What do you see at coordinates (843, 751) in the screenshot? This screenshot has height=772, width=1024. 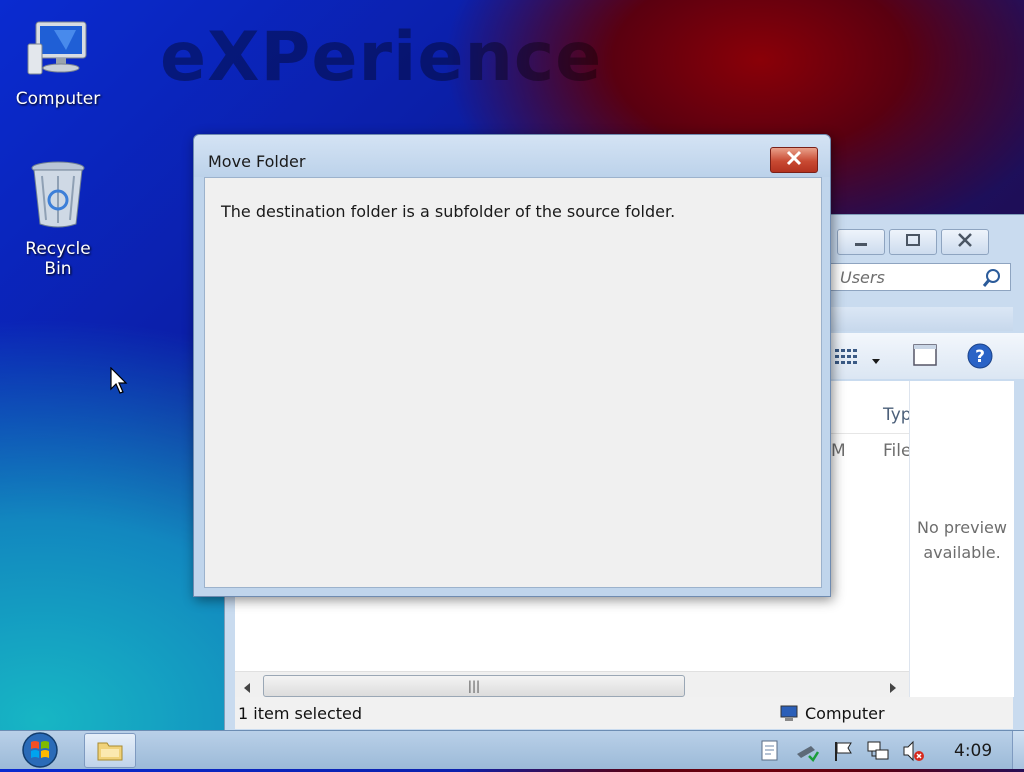 I see `action-center-flag-icon` at bounding box center [843, 751].